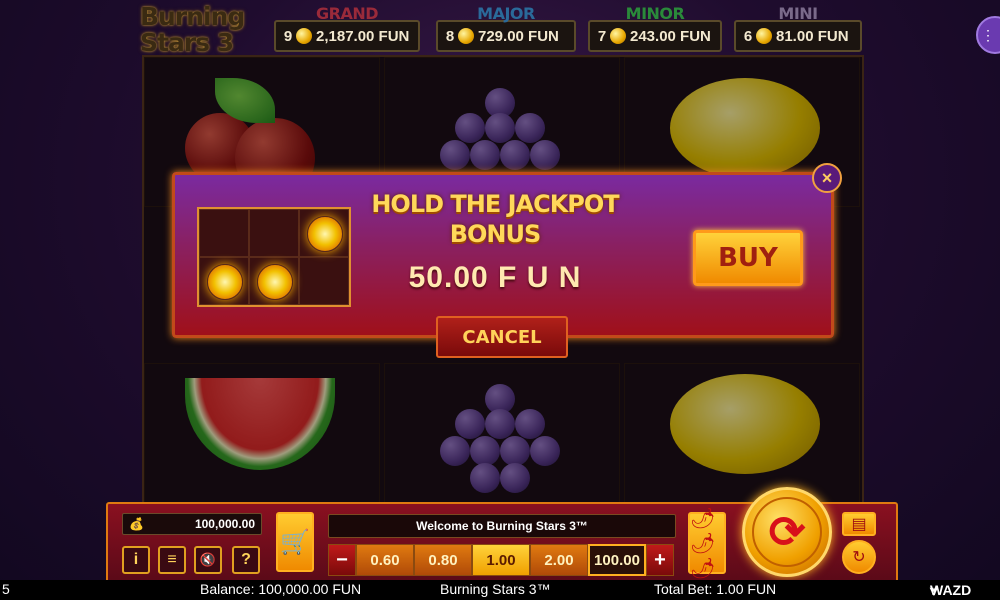 Image resolution: width=1000 pixels, height=600 pixels. Describe the element at coordinates (385, 560) in the screenshot. I see `bet-option: 0.60` at that location.